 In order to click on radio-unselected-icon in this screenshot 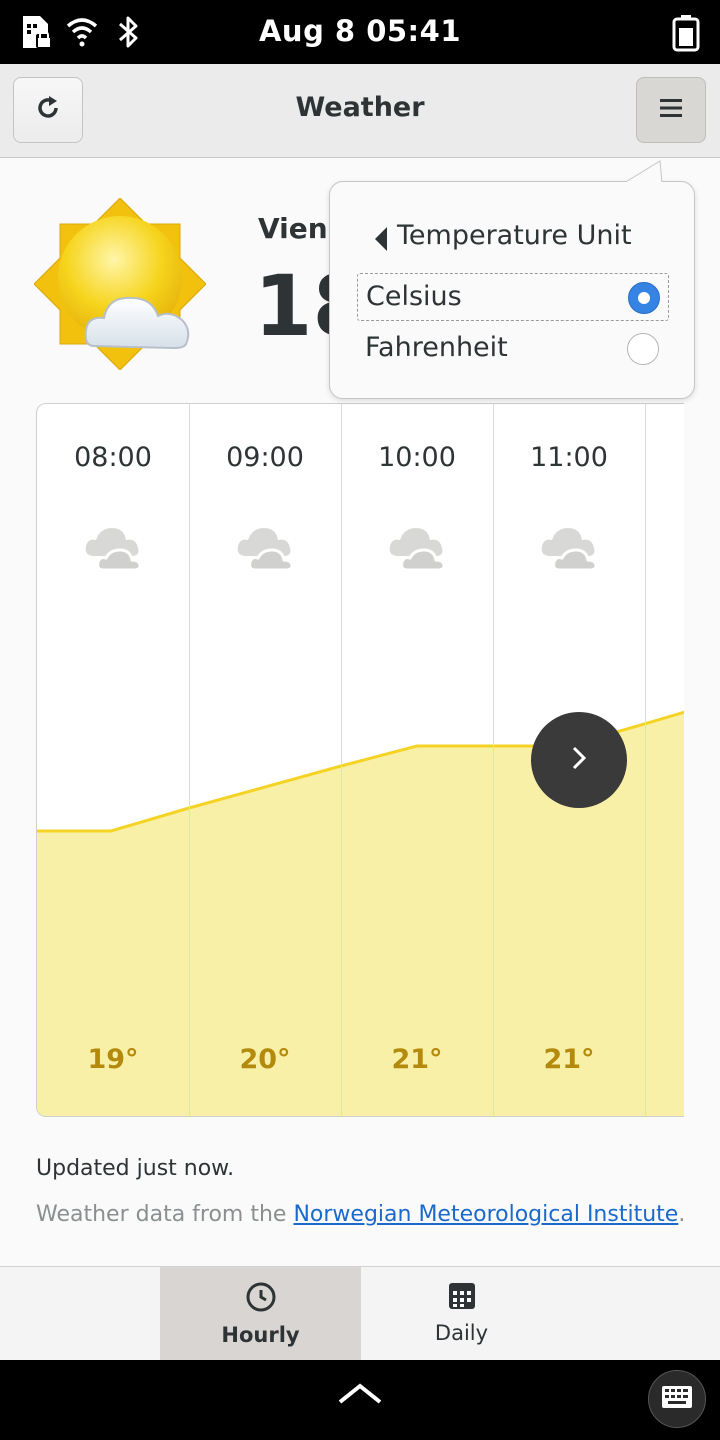, I will do `click(643, 349)`.